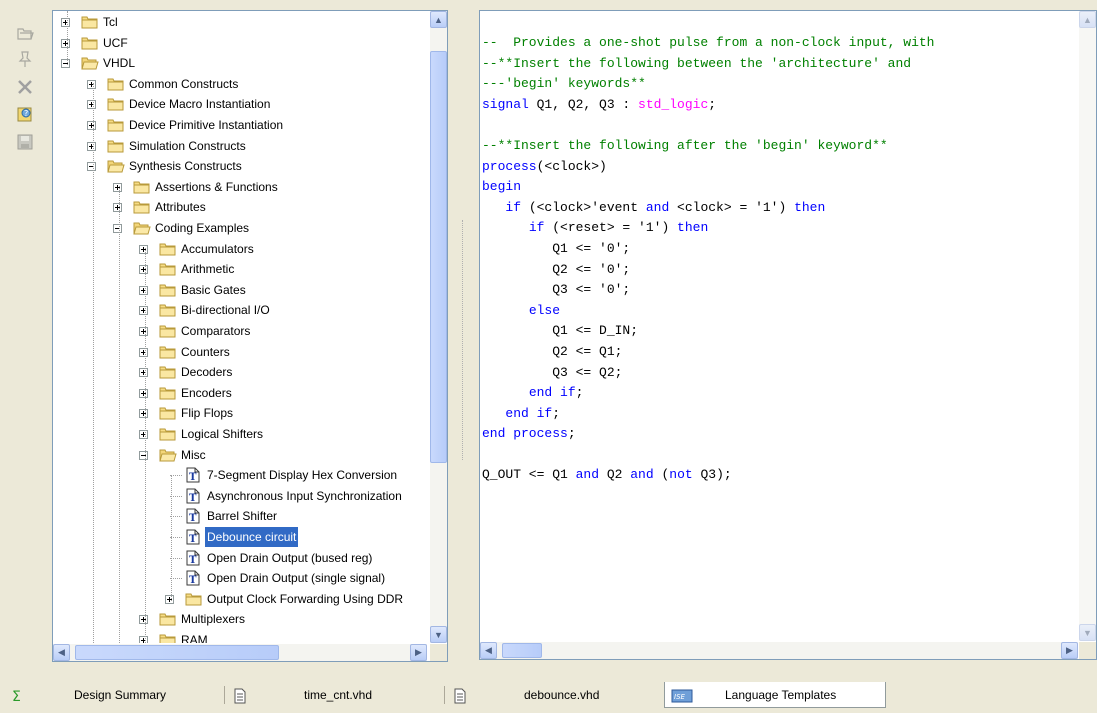  I want to click on tree-item-label: Barrel Shifter, so click(242, 516).